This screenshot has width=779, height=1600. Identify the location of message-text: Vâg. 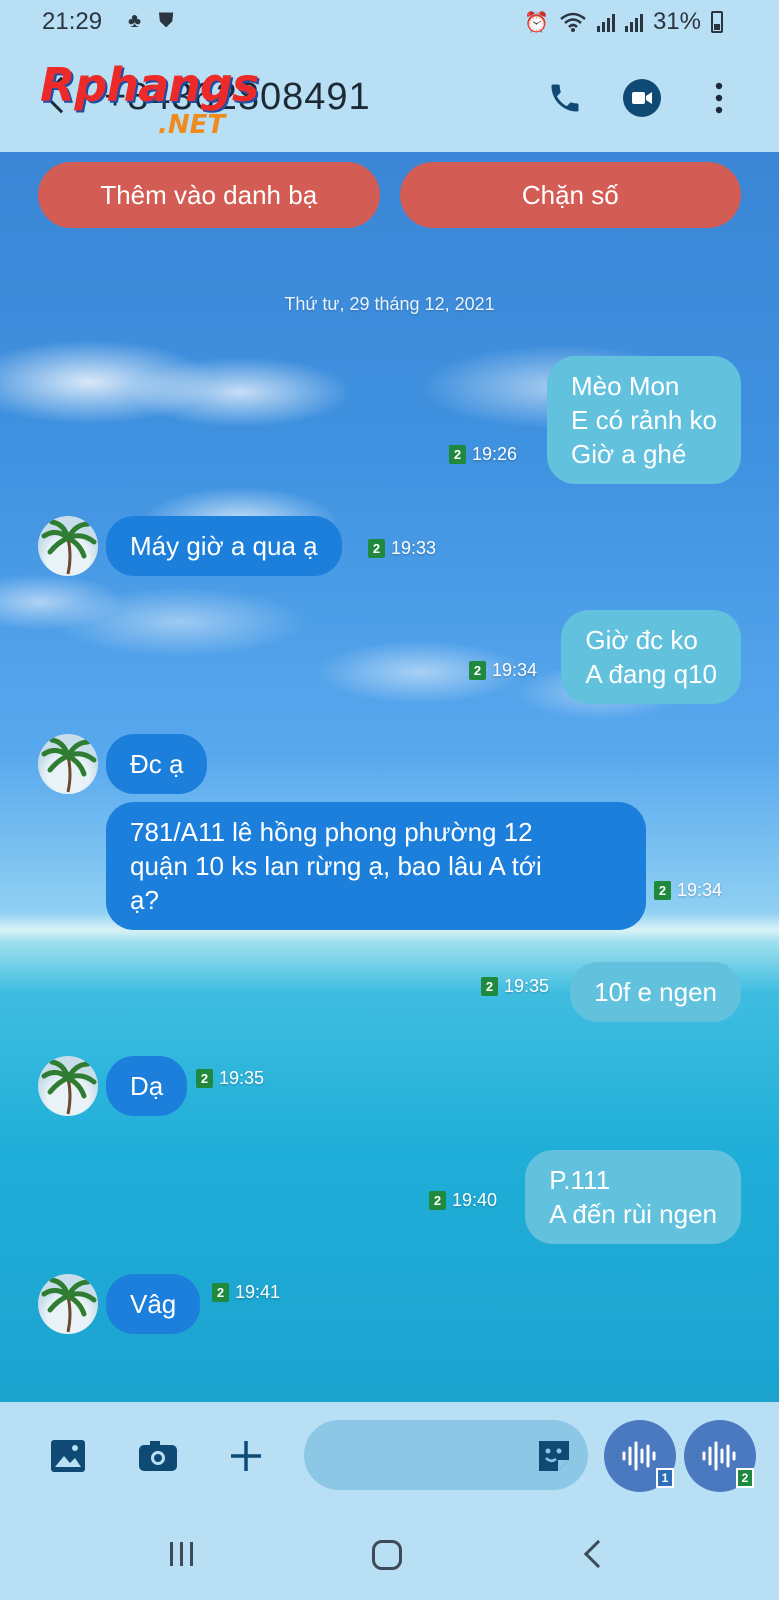
(153, 1304).